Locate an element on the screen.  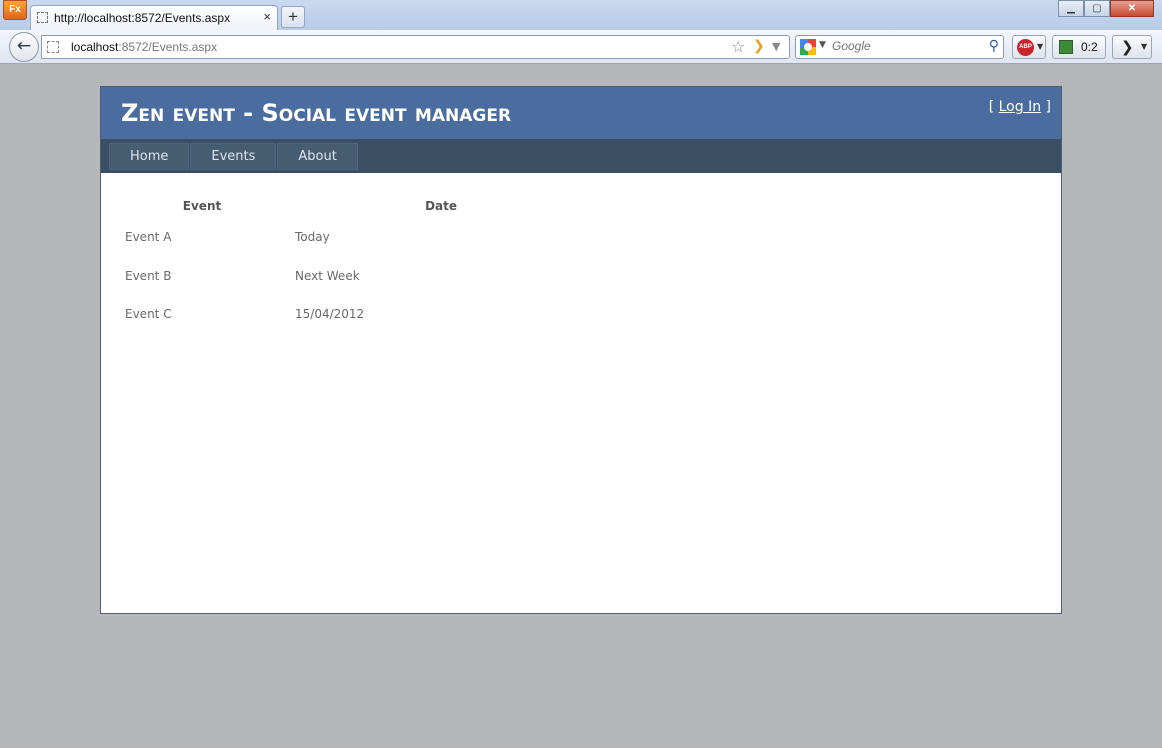
search-bar: ▼ ⚲ is located at coordinates (899, 47).